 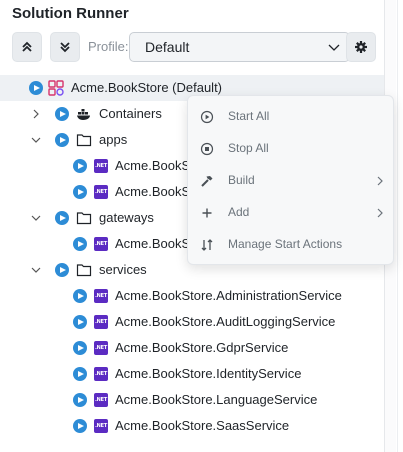 I want to click on tree-item-label: Acme.BookStore.GdprService, so click(x=202, y=347).